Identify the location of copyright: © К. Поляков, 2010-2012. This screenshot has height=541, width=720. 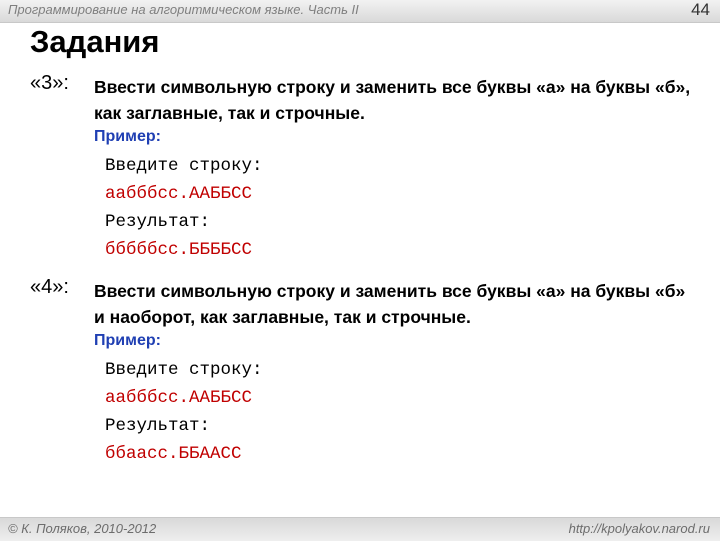
(82, 528).